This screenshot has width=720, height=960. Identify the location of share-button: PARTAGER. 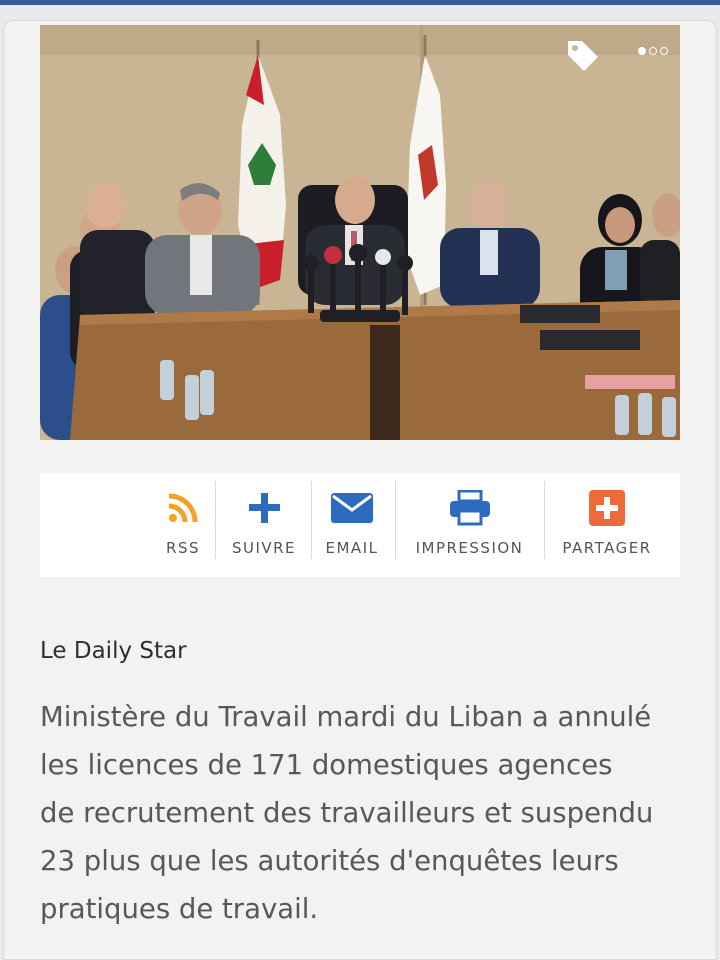
(607, 525).